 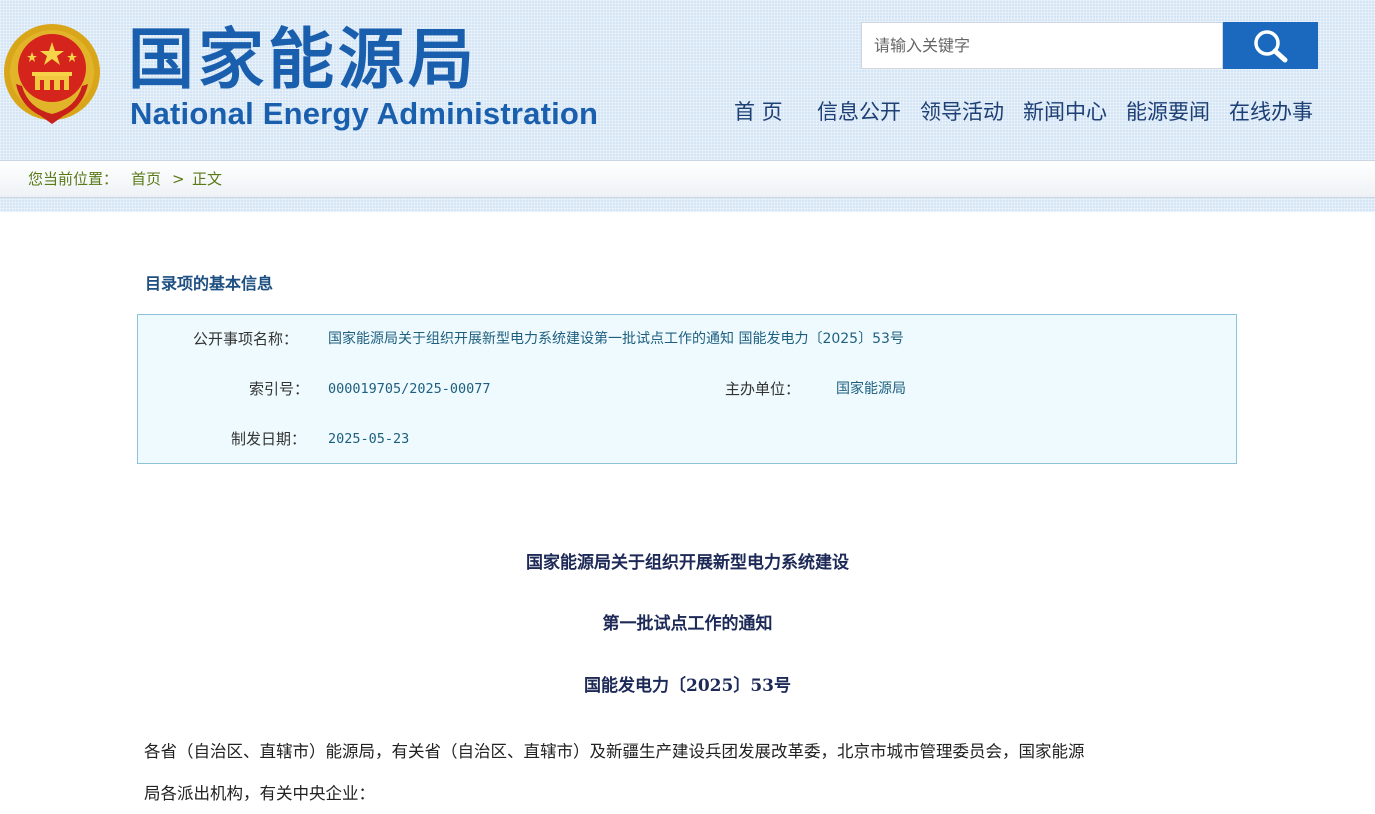 I want to click on search-button, so click(x=1270, y=45).